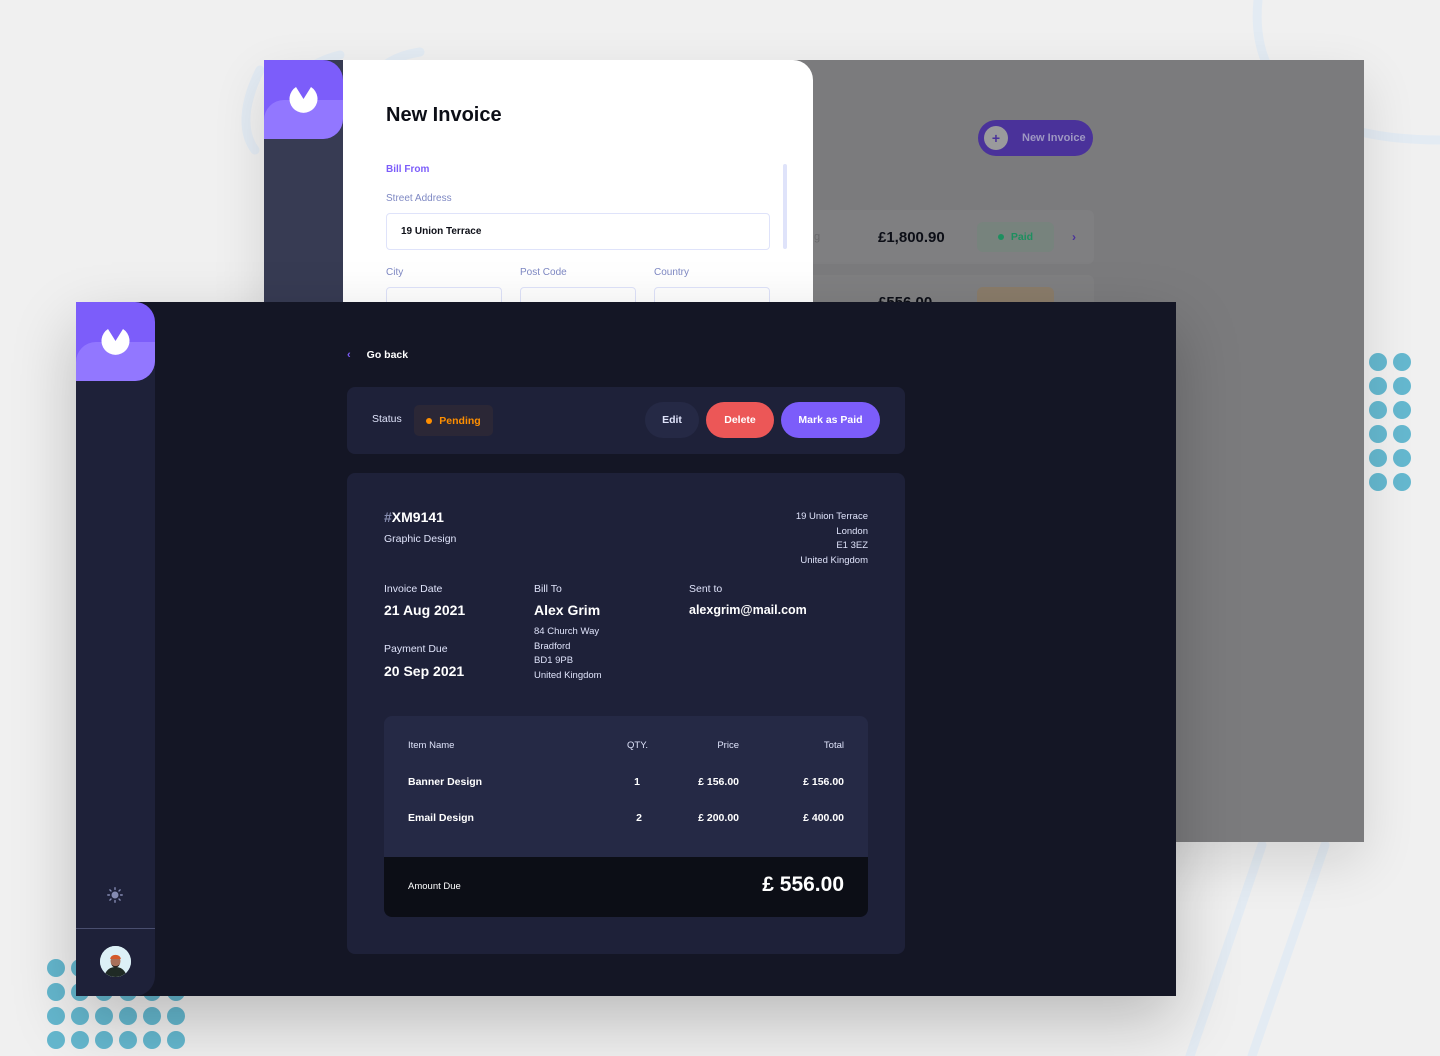  I want to click on form-title: New Invoice, so click(444, 115).